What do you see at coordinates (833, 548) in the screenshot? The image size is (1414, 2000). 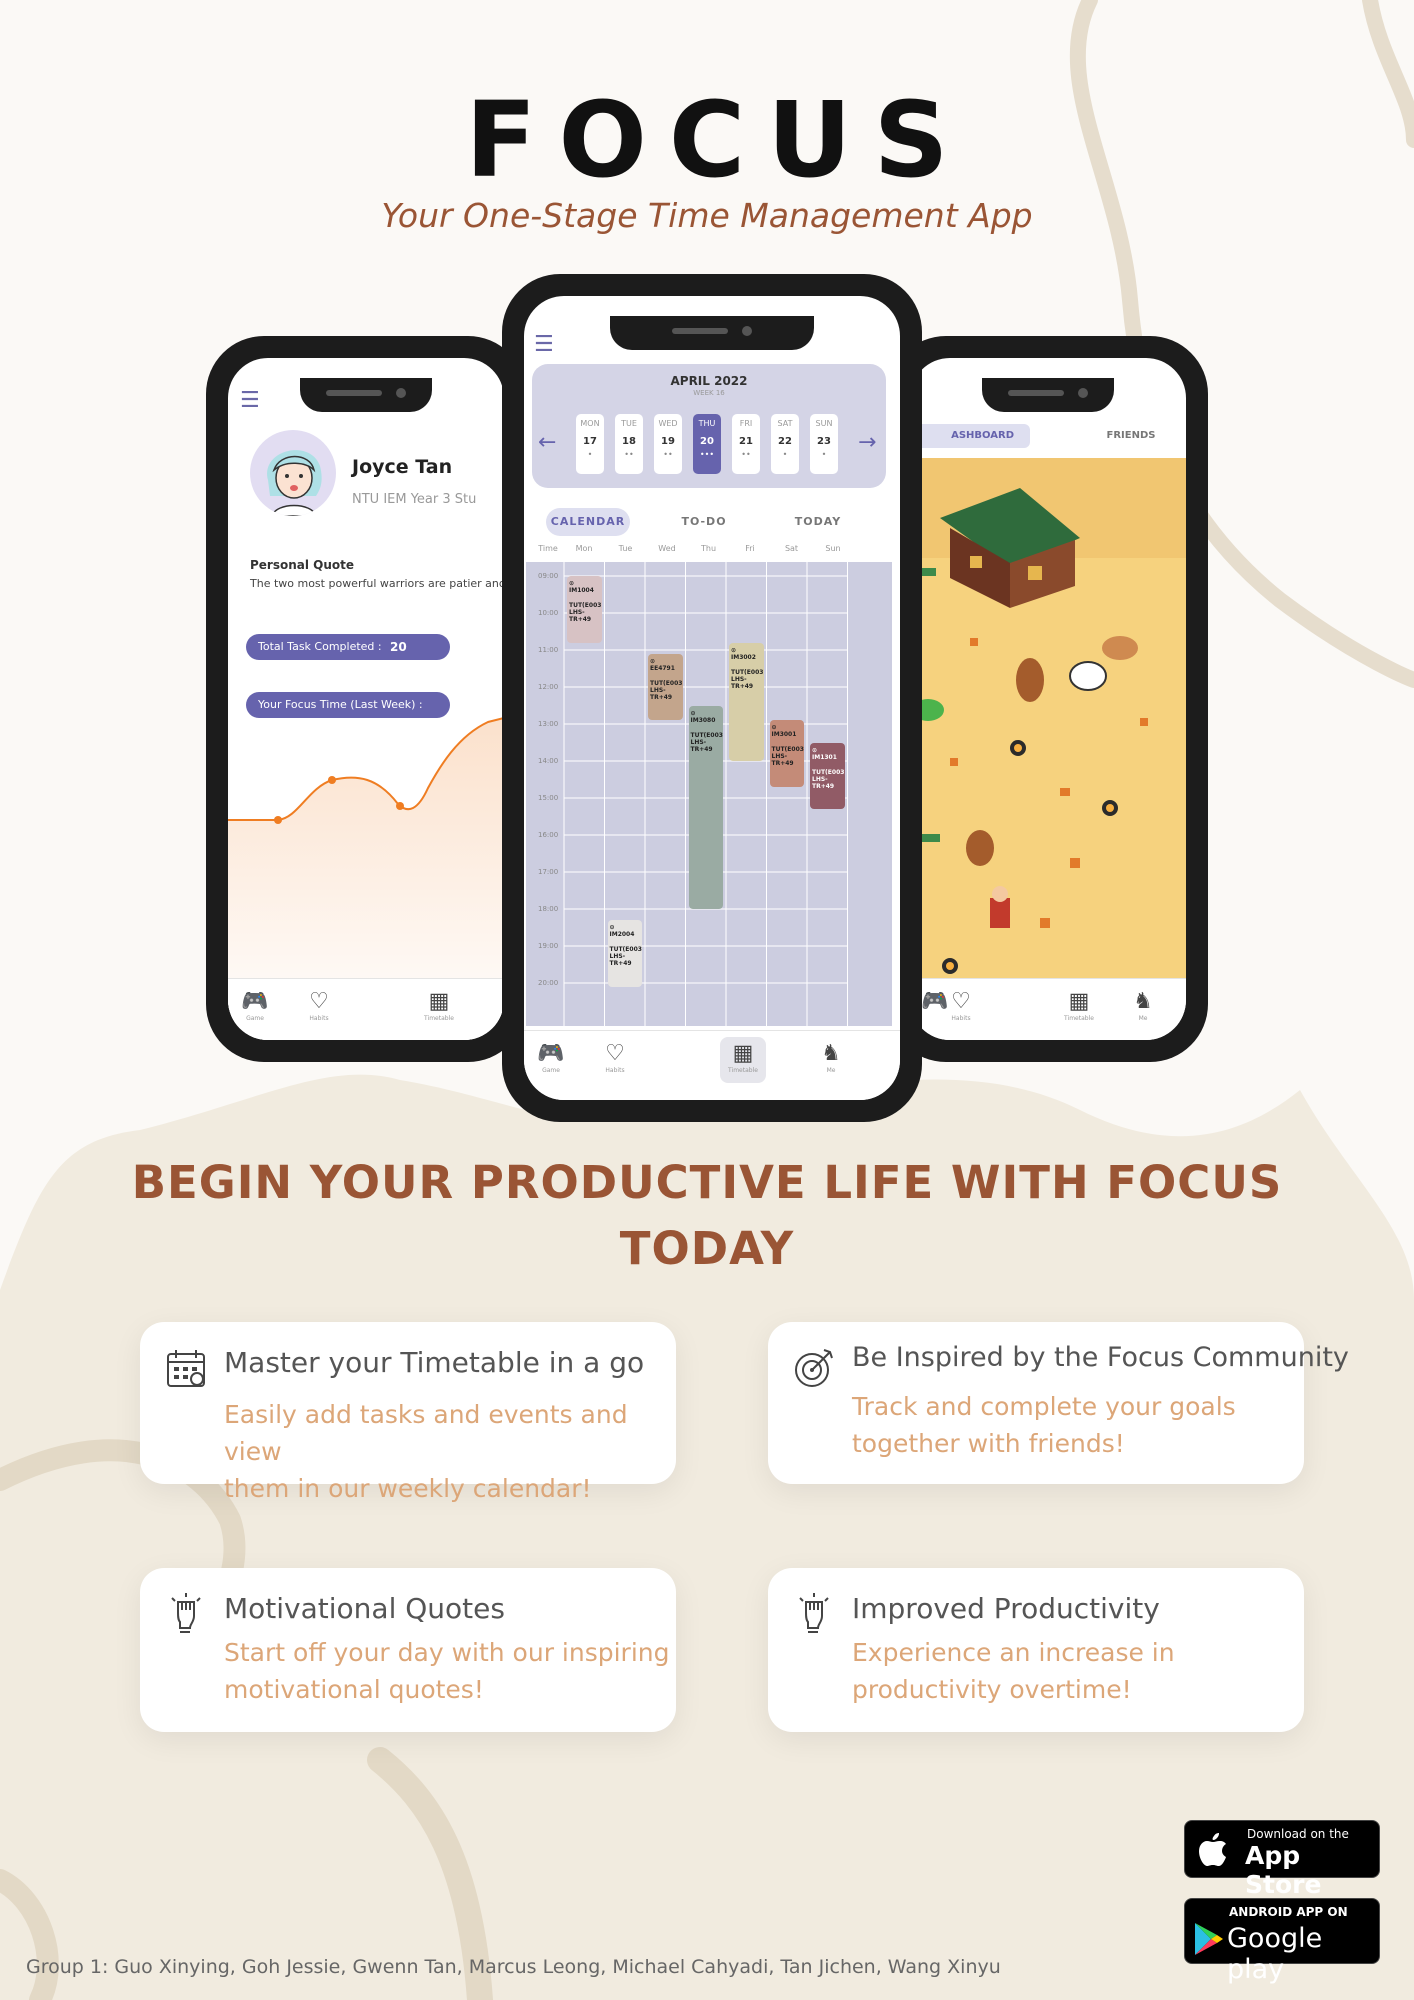 I see `column-header: Sun` at bounding box center [833, 548].